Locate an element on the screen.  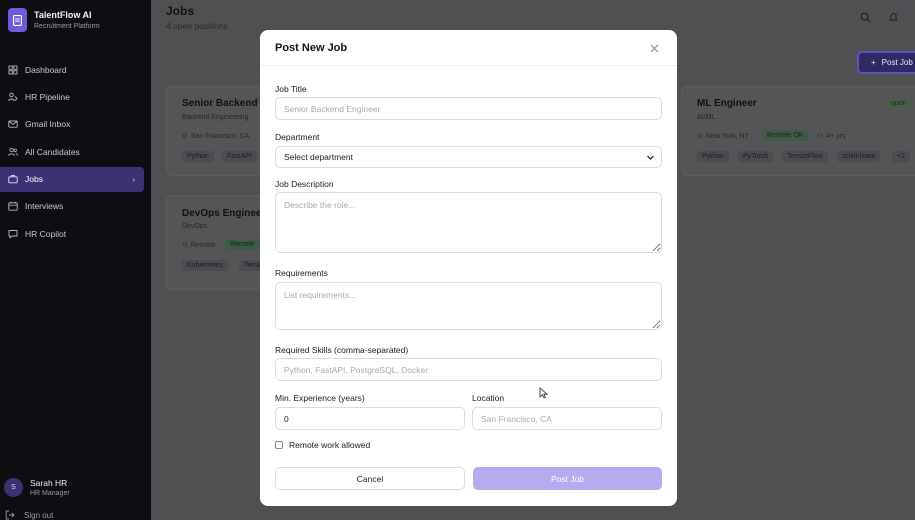
sidebar-item-label: HR Copilot is located at coordinates (46, 233).